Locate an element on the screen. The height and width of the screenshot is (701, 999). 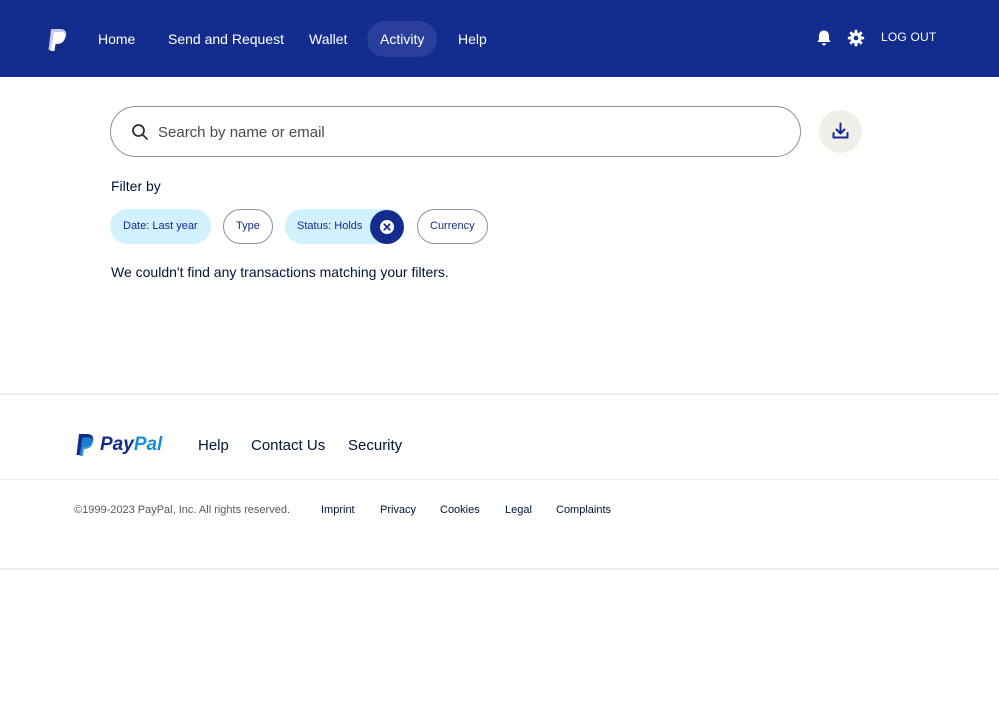
filter-by-label: Filter by is located at coordinates (136, 186).